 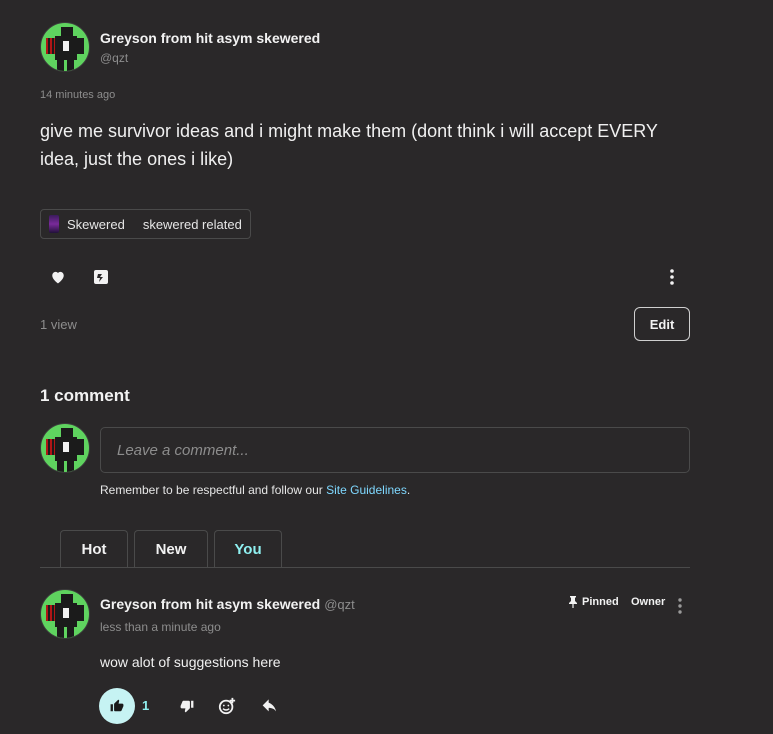 I want to click on comment-like-count: 1, so click(x=146, y=705).